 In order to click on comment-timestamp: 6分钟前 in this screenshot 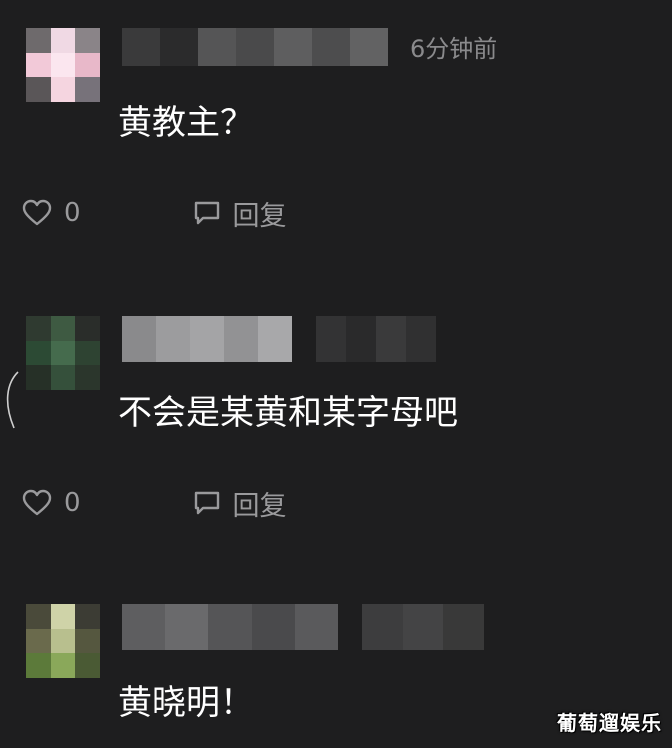, I will do `click(454, 49)`.